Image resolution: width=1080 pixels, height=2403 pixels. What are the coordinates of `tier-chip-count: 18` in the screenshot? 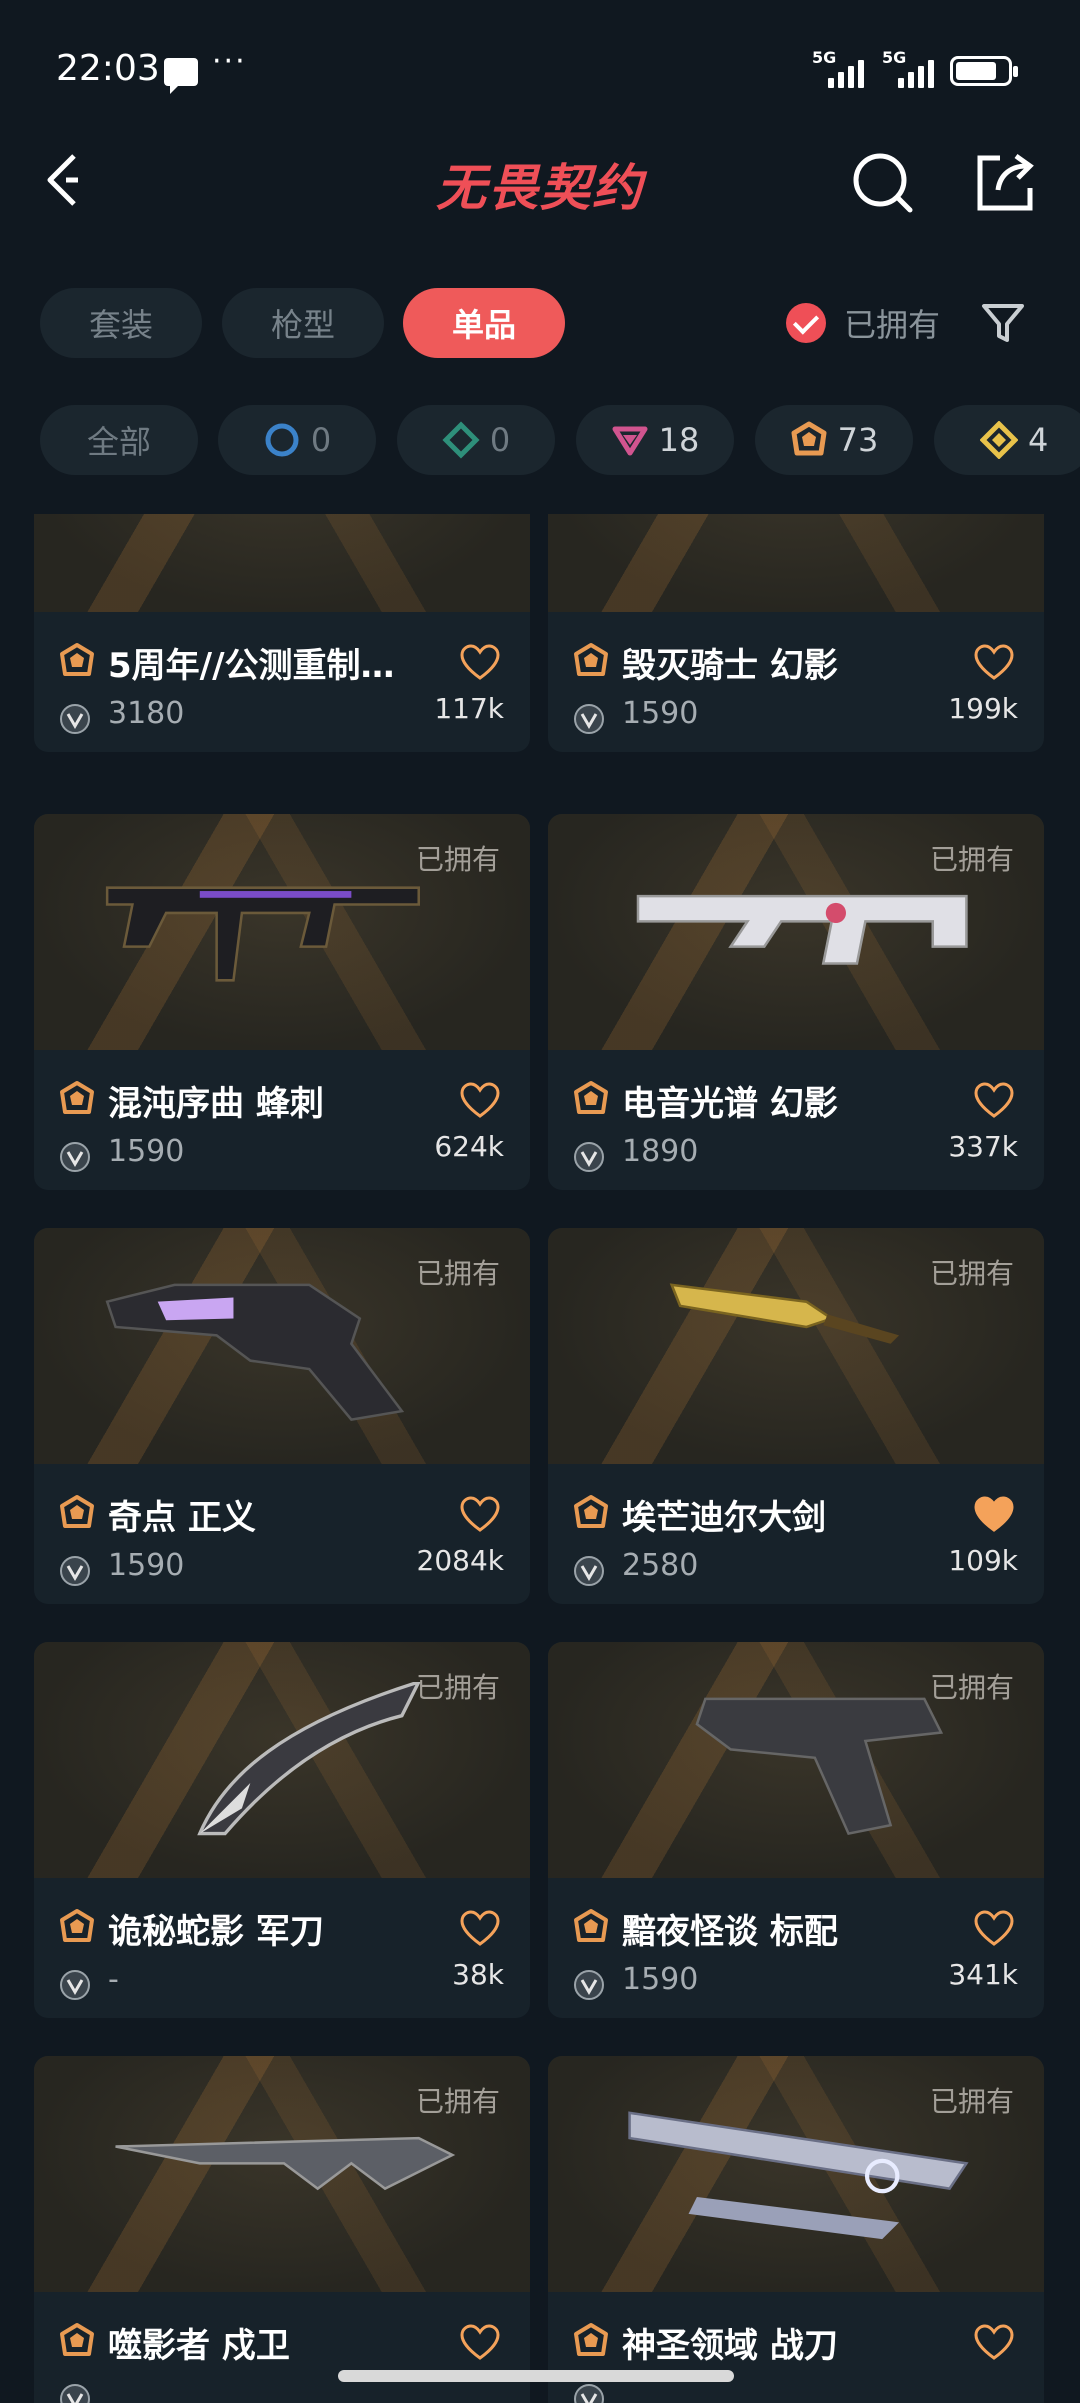 It's located at (679, 440).